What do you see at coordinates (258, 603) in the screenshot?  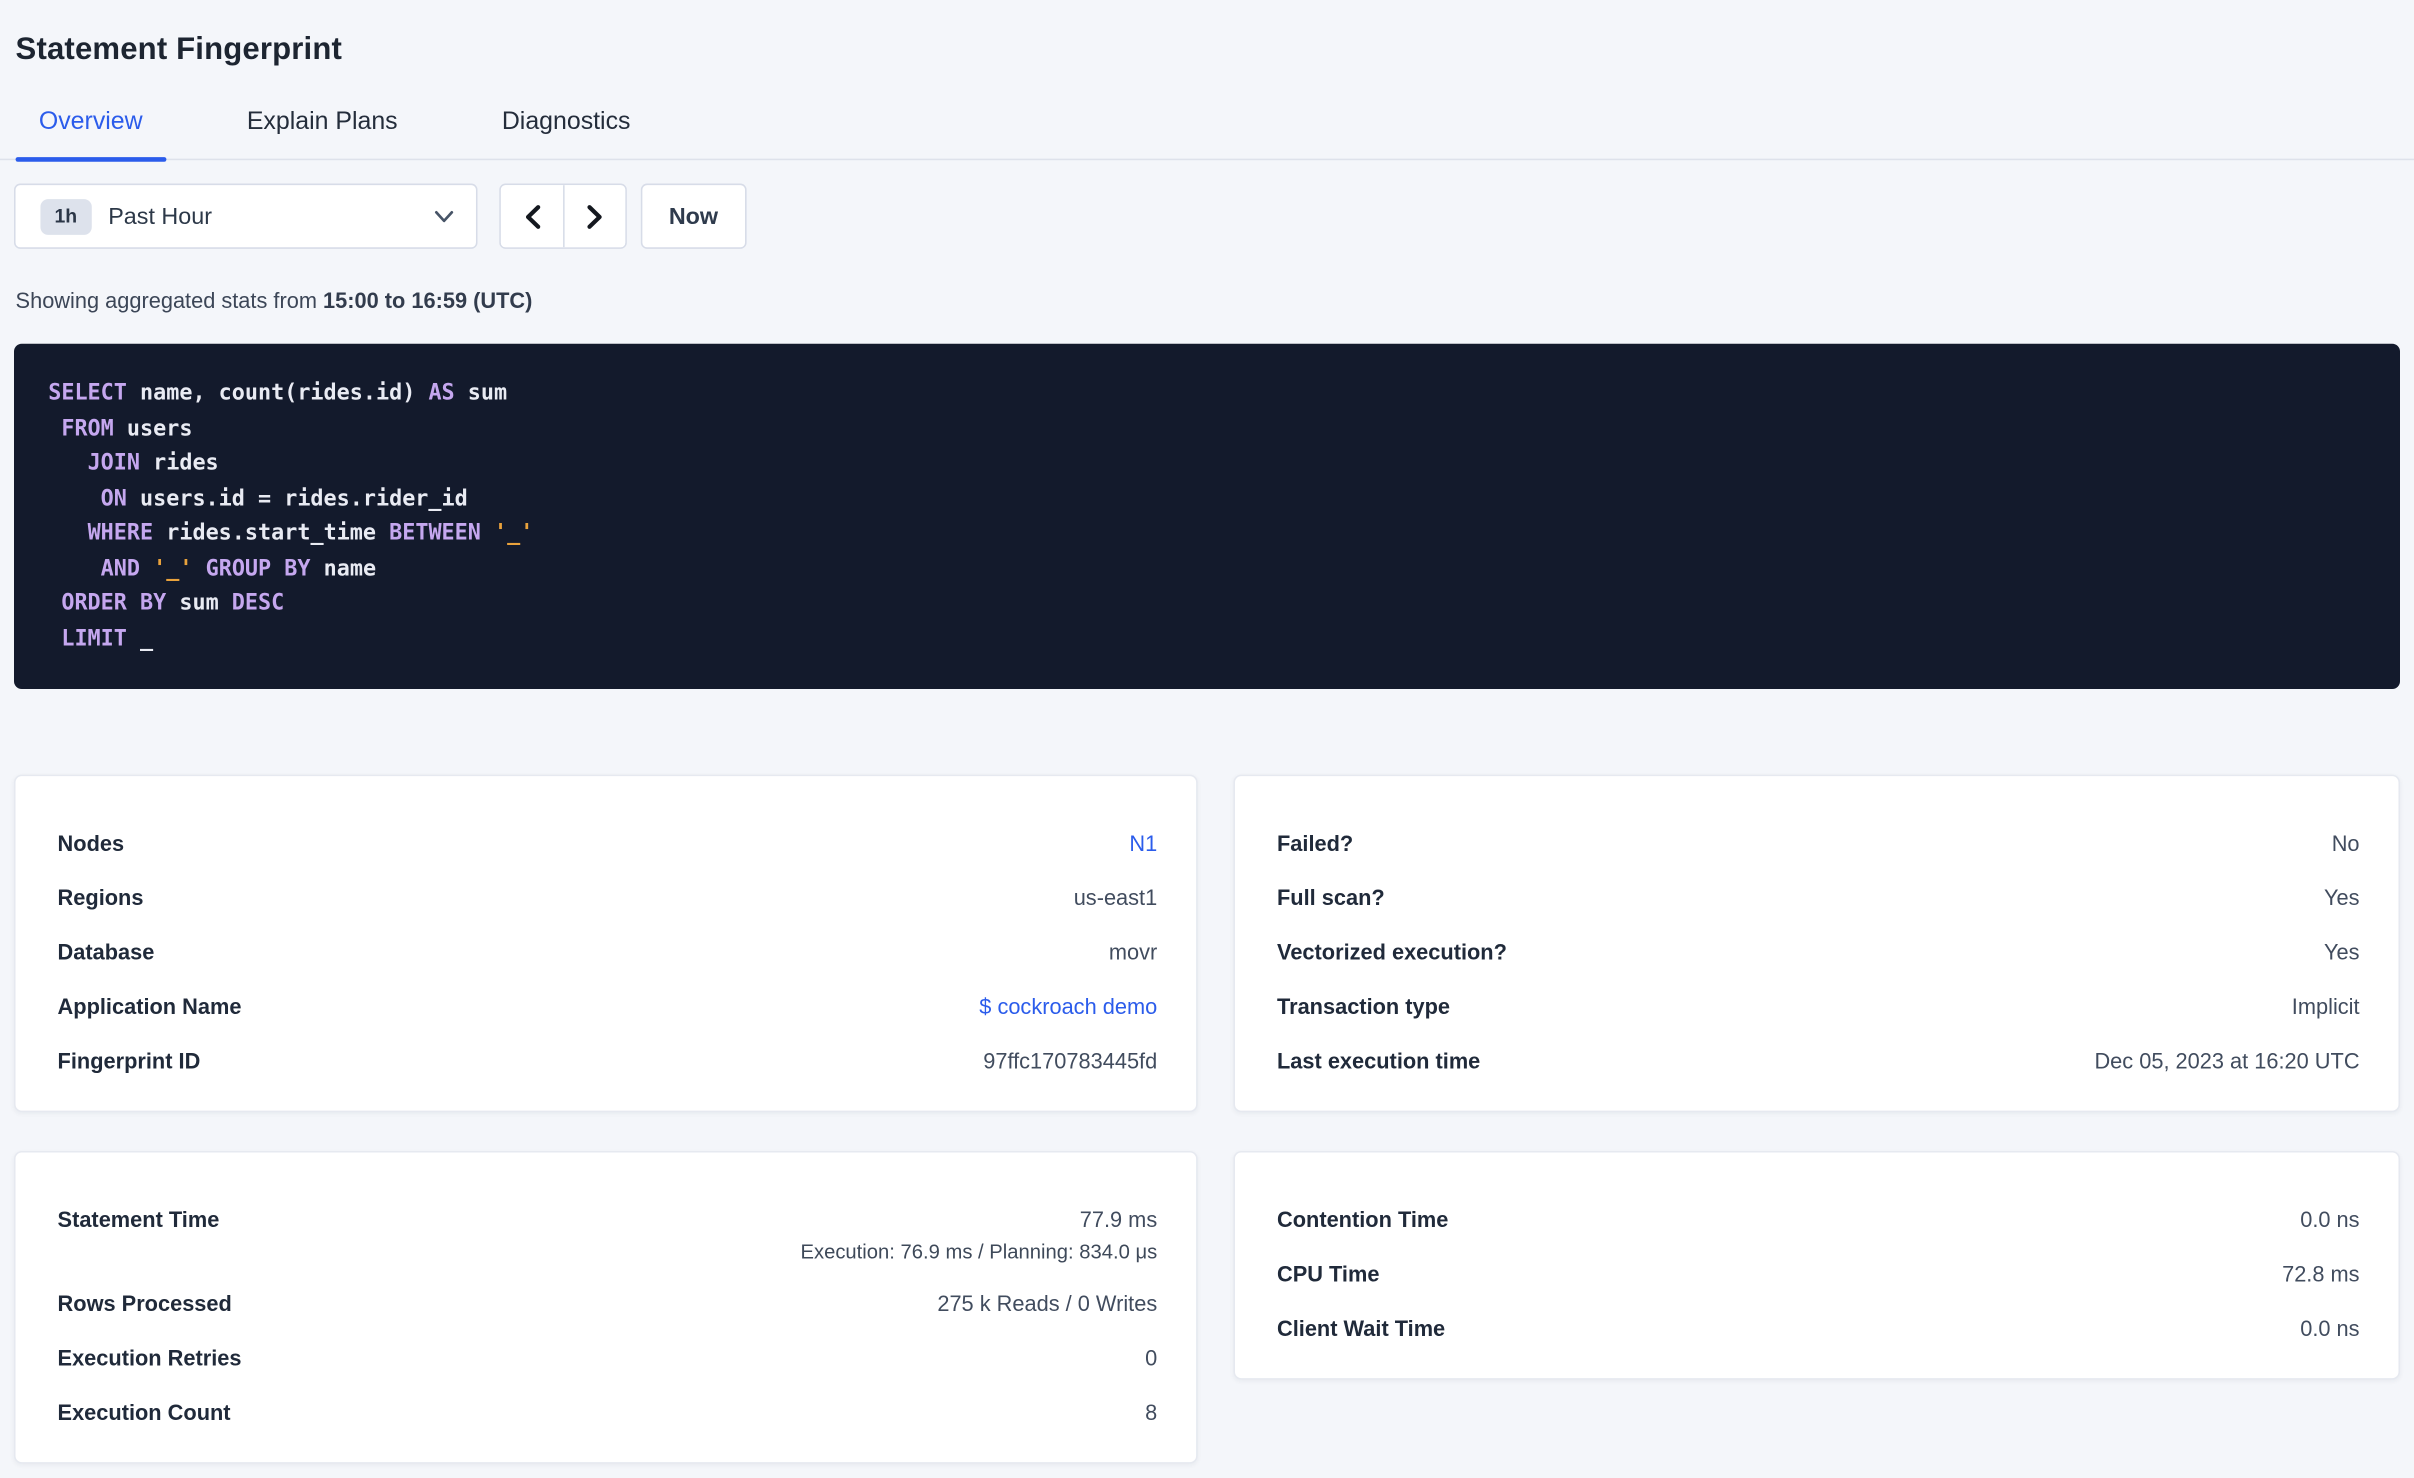 I see `sql-token: DESC` at bounding box center [258, 603].